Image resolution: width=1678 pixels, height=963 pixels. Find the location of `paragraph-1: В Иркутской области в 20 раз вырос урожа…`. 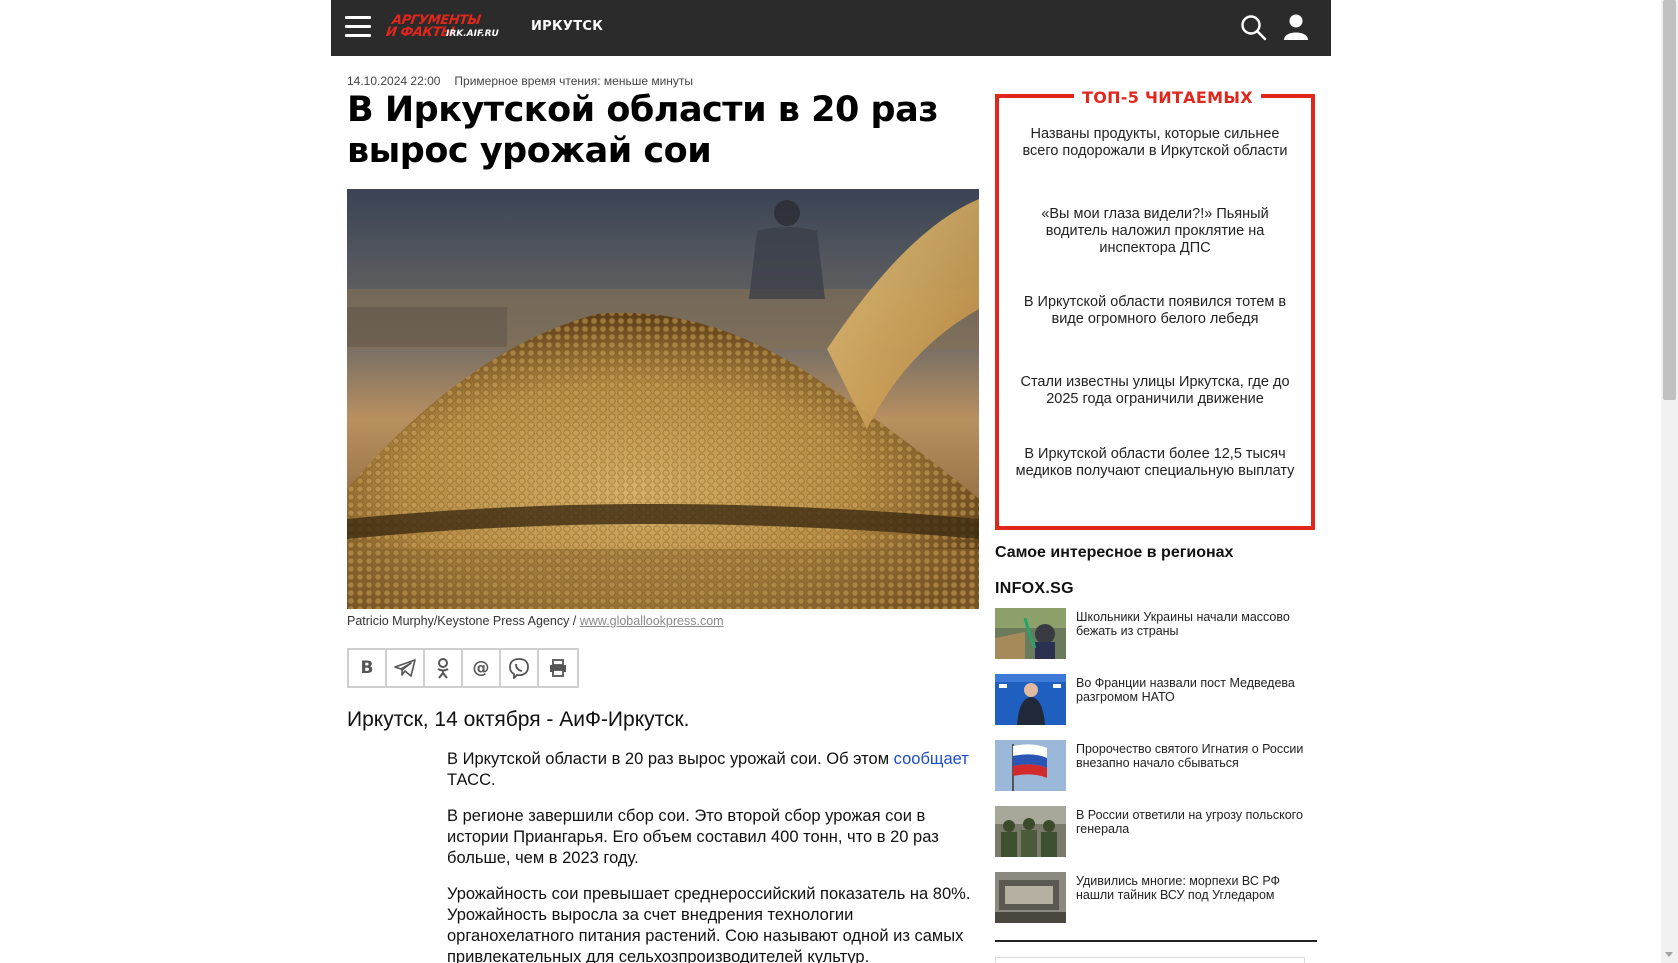

paragraph-1: В Иркутской области в 20 раз вырос урожа… is located at coordinates (712, 770).